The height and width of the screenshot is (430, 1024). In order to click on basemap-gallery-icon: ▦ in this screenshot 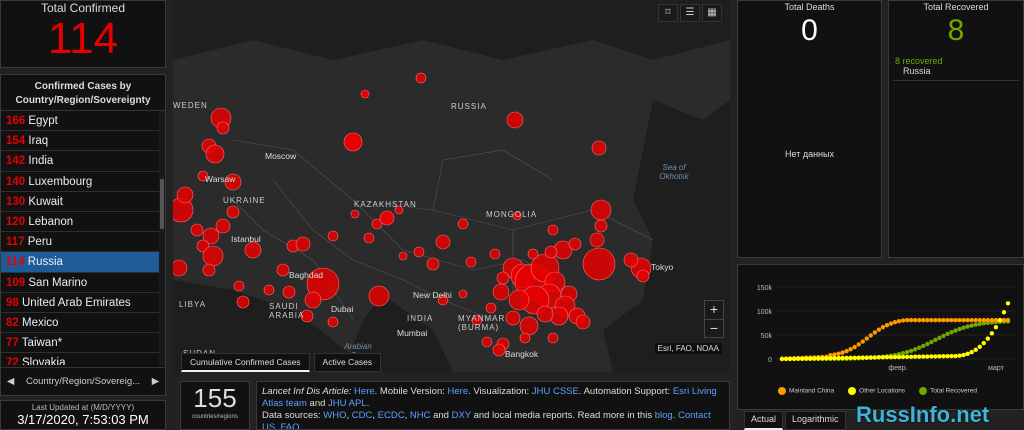, I will do `click(712, 13)`.